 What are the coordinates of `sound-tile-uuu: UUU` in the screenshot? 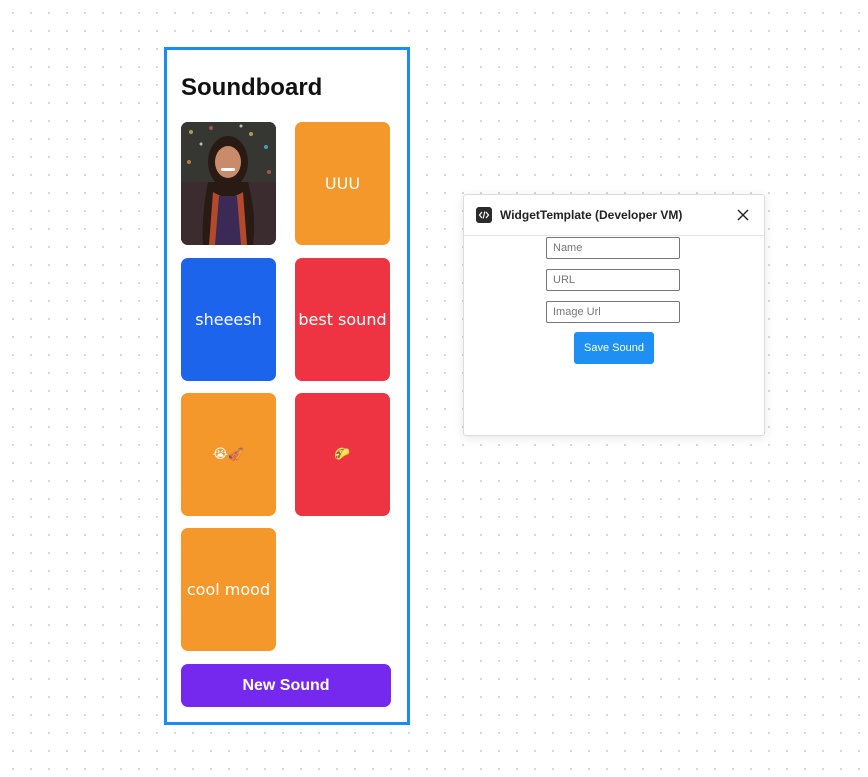 It's located at (342, 183).